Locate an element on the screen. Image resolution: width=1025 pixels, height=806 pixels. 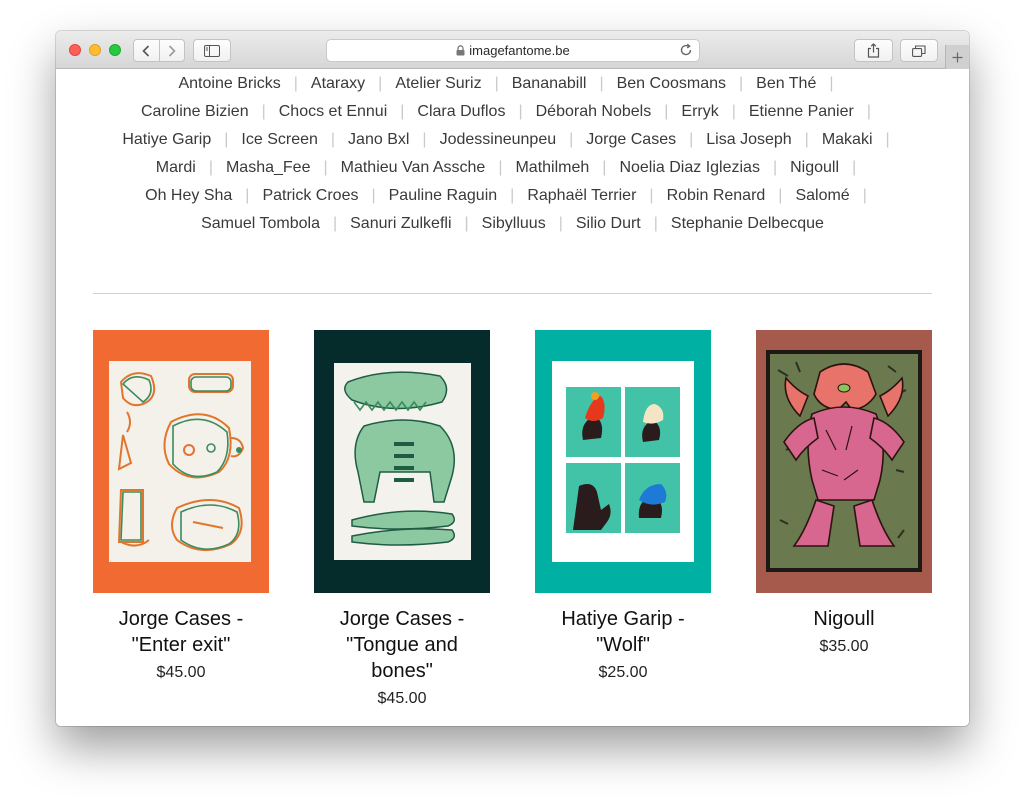
address-bar: imagefantome.be is located at coordinates (513, 50).